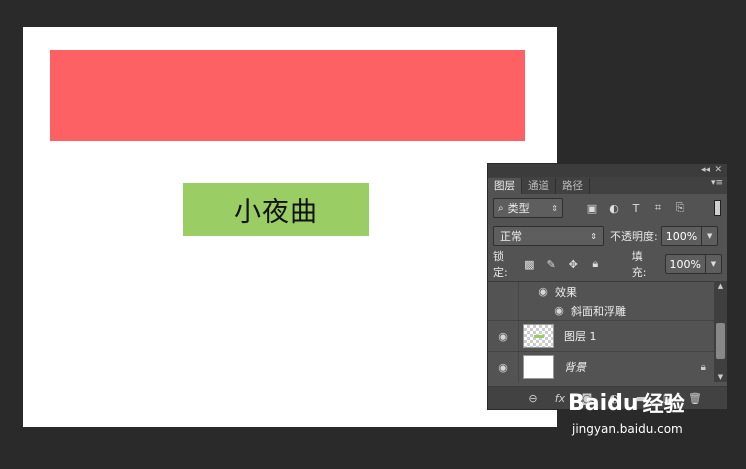 This screenshot has width=746, height=469. Describe the element at coordinates (573, 186) in the screenshot. I see `tab-paths: 路径` at that location.